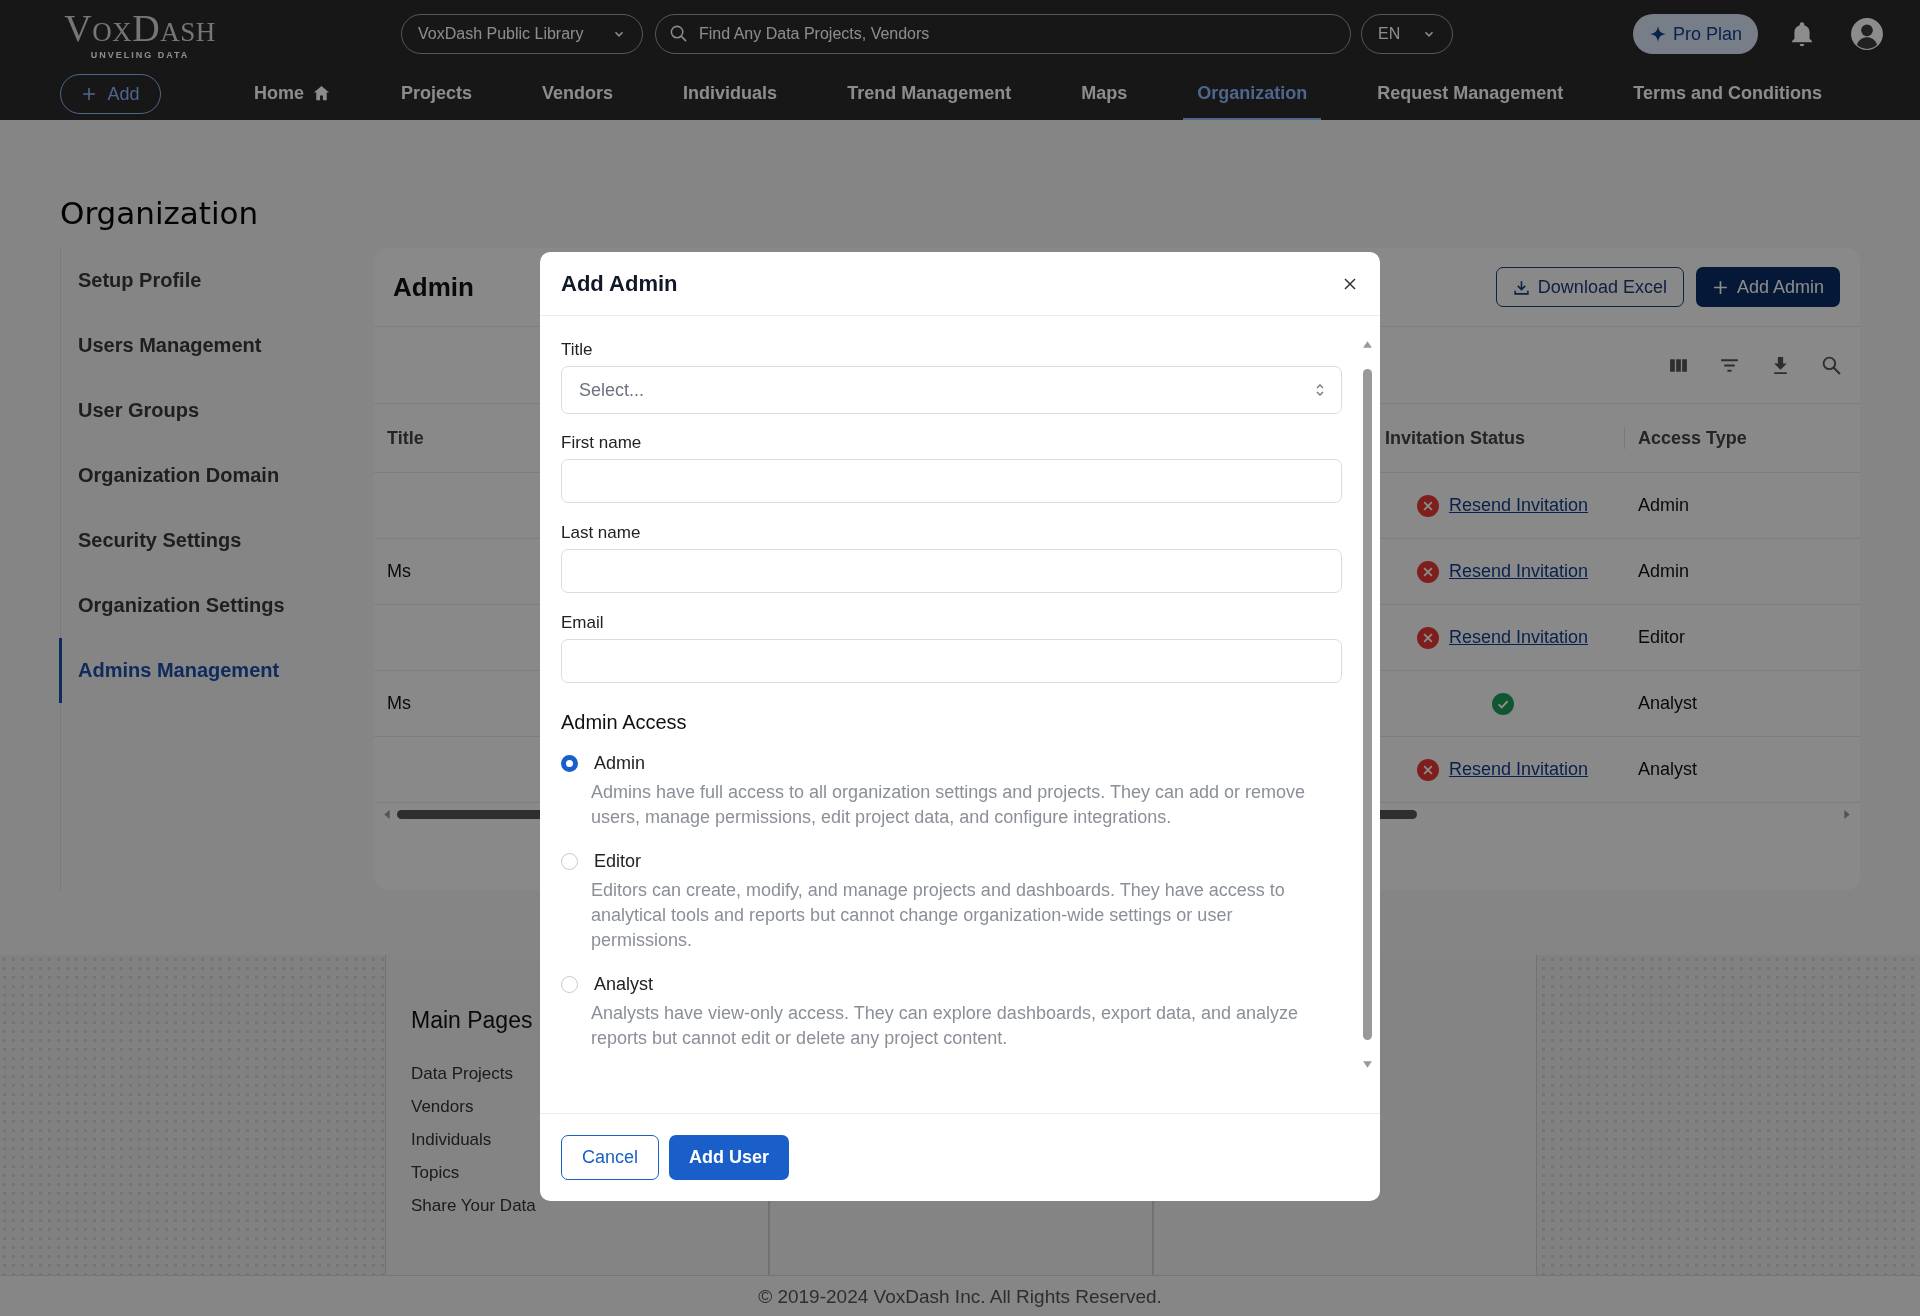 This screenshot has height=1316, width=1920. What do you see at coordinates (602, 443) in the screenshot?
I see `field-label: First name` at bounding box center [602, 443].